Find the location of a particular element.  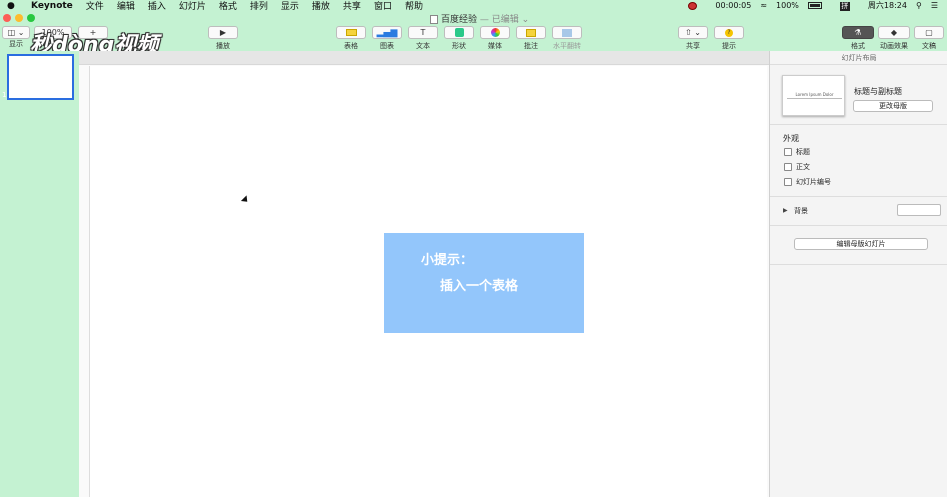

chevron-down-icon: ⌄ is located at coordinates (525, 20).